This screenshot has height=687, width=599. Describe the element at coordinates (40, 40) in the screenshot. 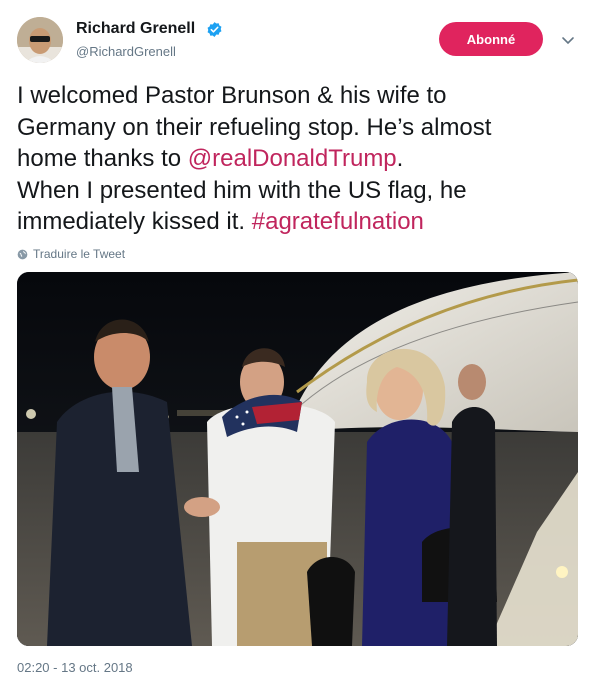

I see `avatar` at that location.